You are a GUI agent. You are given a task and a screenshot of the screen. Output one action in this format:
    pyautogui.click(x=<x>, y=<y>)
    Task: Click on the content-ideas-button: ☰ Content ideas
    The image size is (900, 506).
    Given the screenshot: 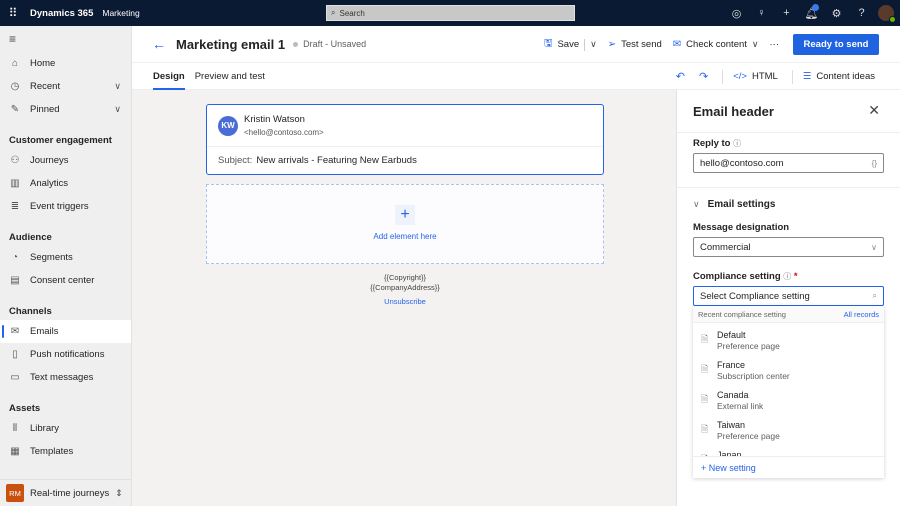 What is the action you would take?
    pyautogui.click(x=839, y=76)
    